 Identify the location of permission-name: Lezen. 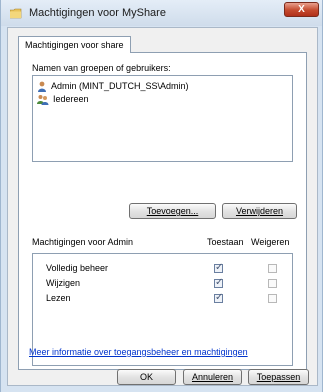
(58, 298).